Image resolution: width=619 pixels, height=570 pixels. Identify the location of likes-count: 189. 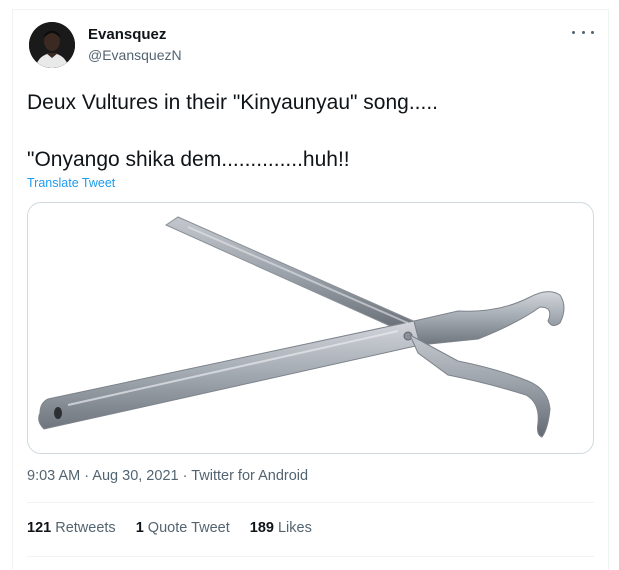
(261, 528).